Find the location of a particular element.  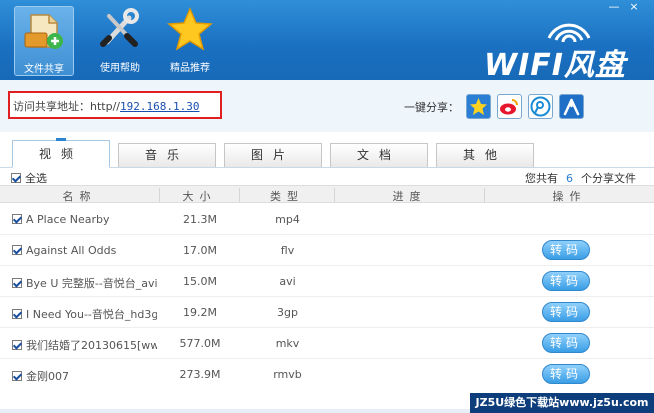

help-button: 使用帮助 is located at coordinates (120, 41).